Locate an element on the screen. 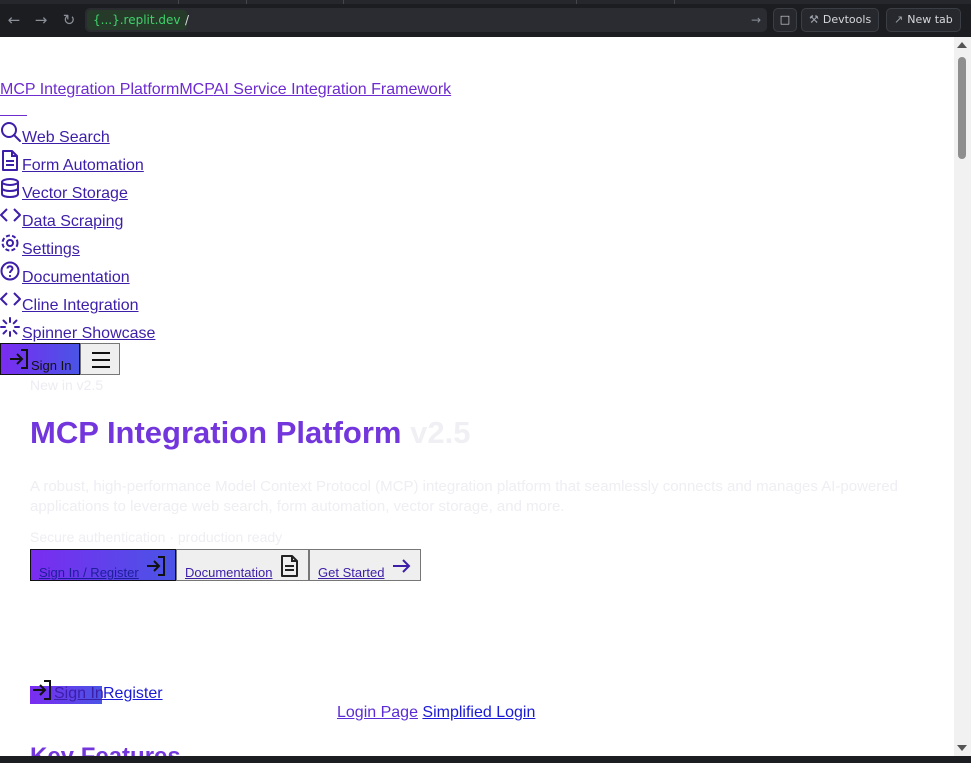  brand-short: MCP is located at coordinates (196, 89).